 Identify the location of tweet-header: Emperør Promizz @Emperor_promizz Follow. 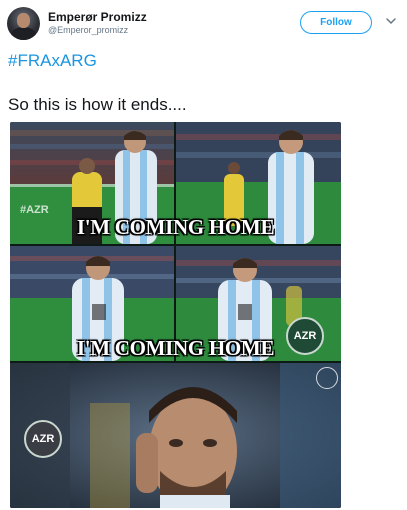
(203, 22).